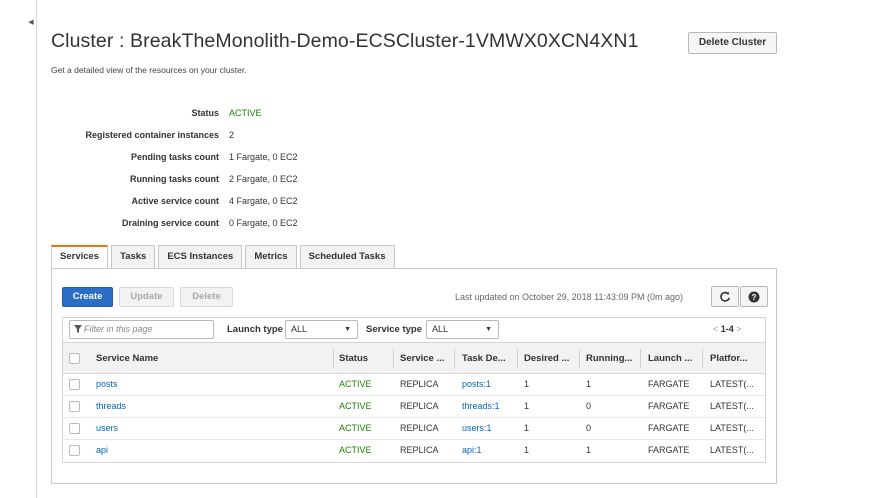 This screenshot has width=881, height=498. I want to click on delete-cluster-button: Delete Cluster, so click(732, 43).